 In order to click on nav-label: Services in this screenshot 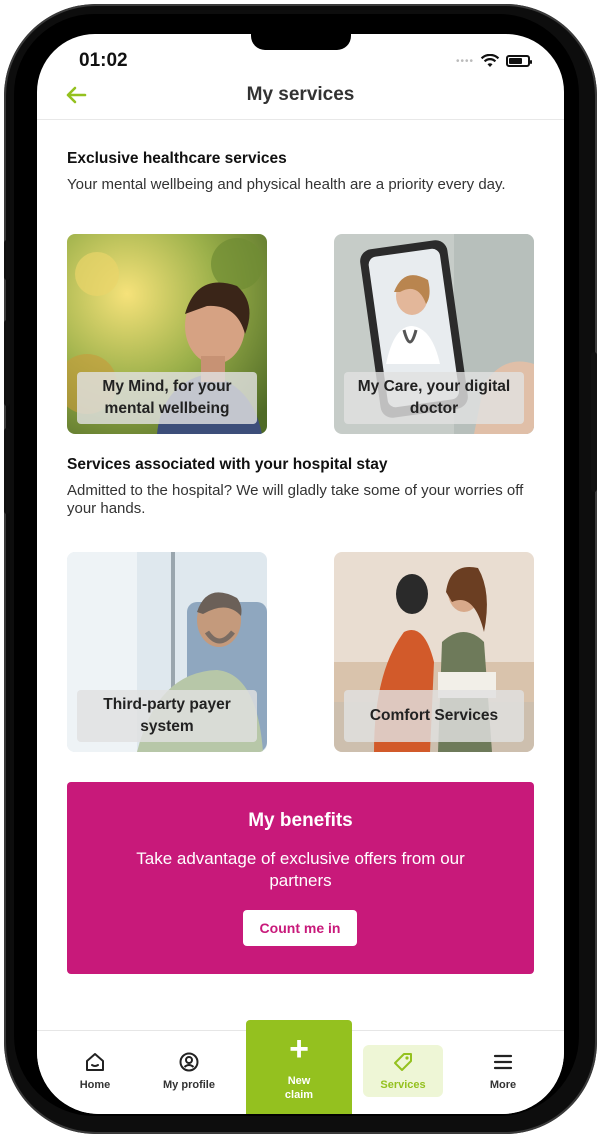, I will do `click(403, 1085)`.